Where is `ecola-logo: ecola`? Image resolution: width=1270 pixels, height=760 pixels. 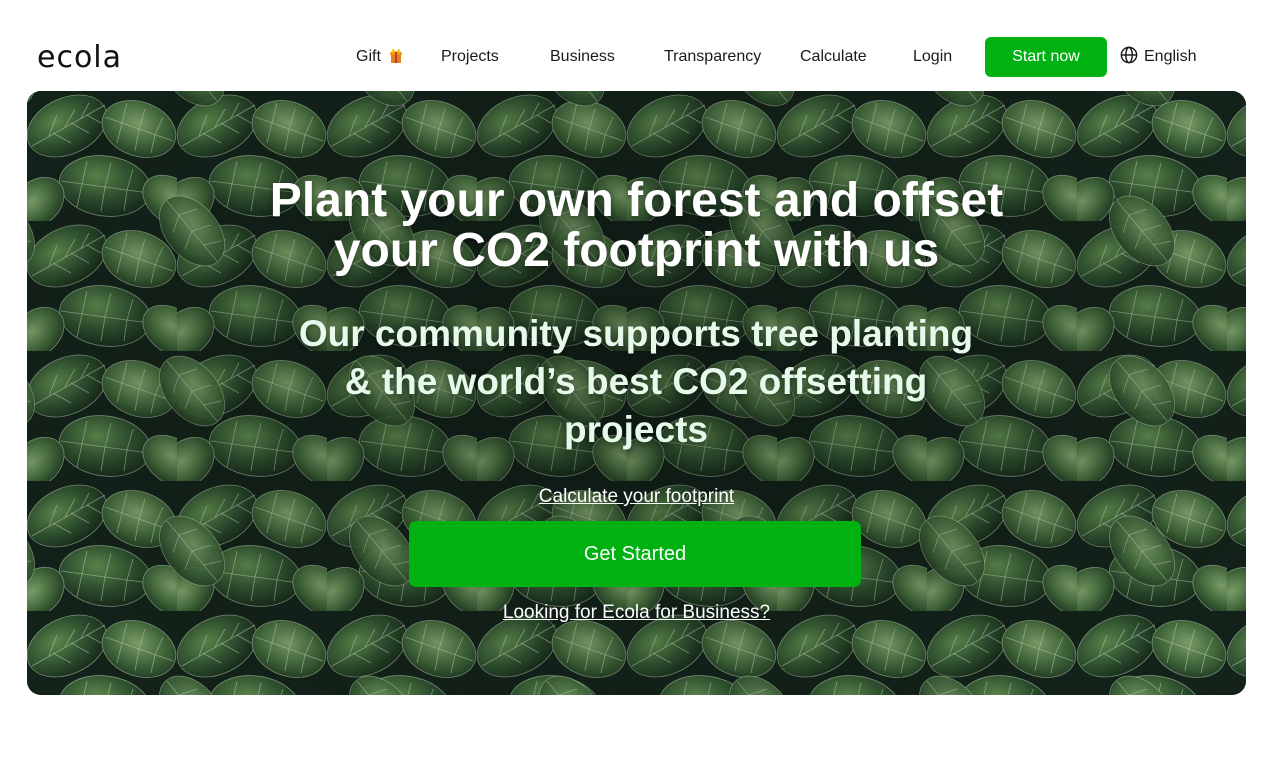
ecola-logo: ecola is located at coordinates (79, 58).